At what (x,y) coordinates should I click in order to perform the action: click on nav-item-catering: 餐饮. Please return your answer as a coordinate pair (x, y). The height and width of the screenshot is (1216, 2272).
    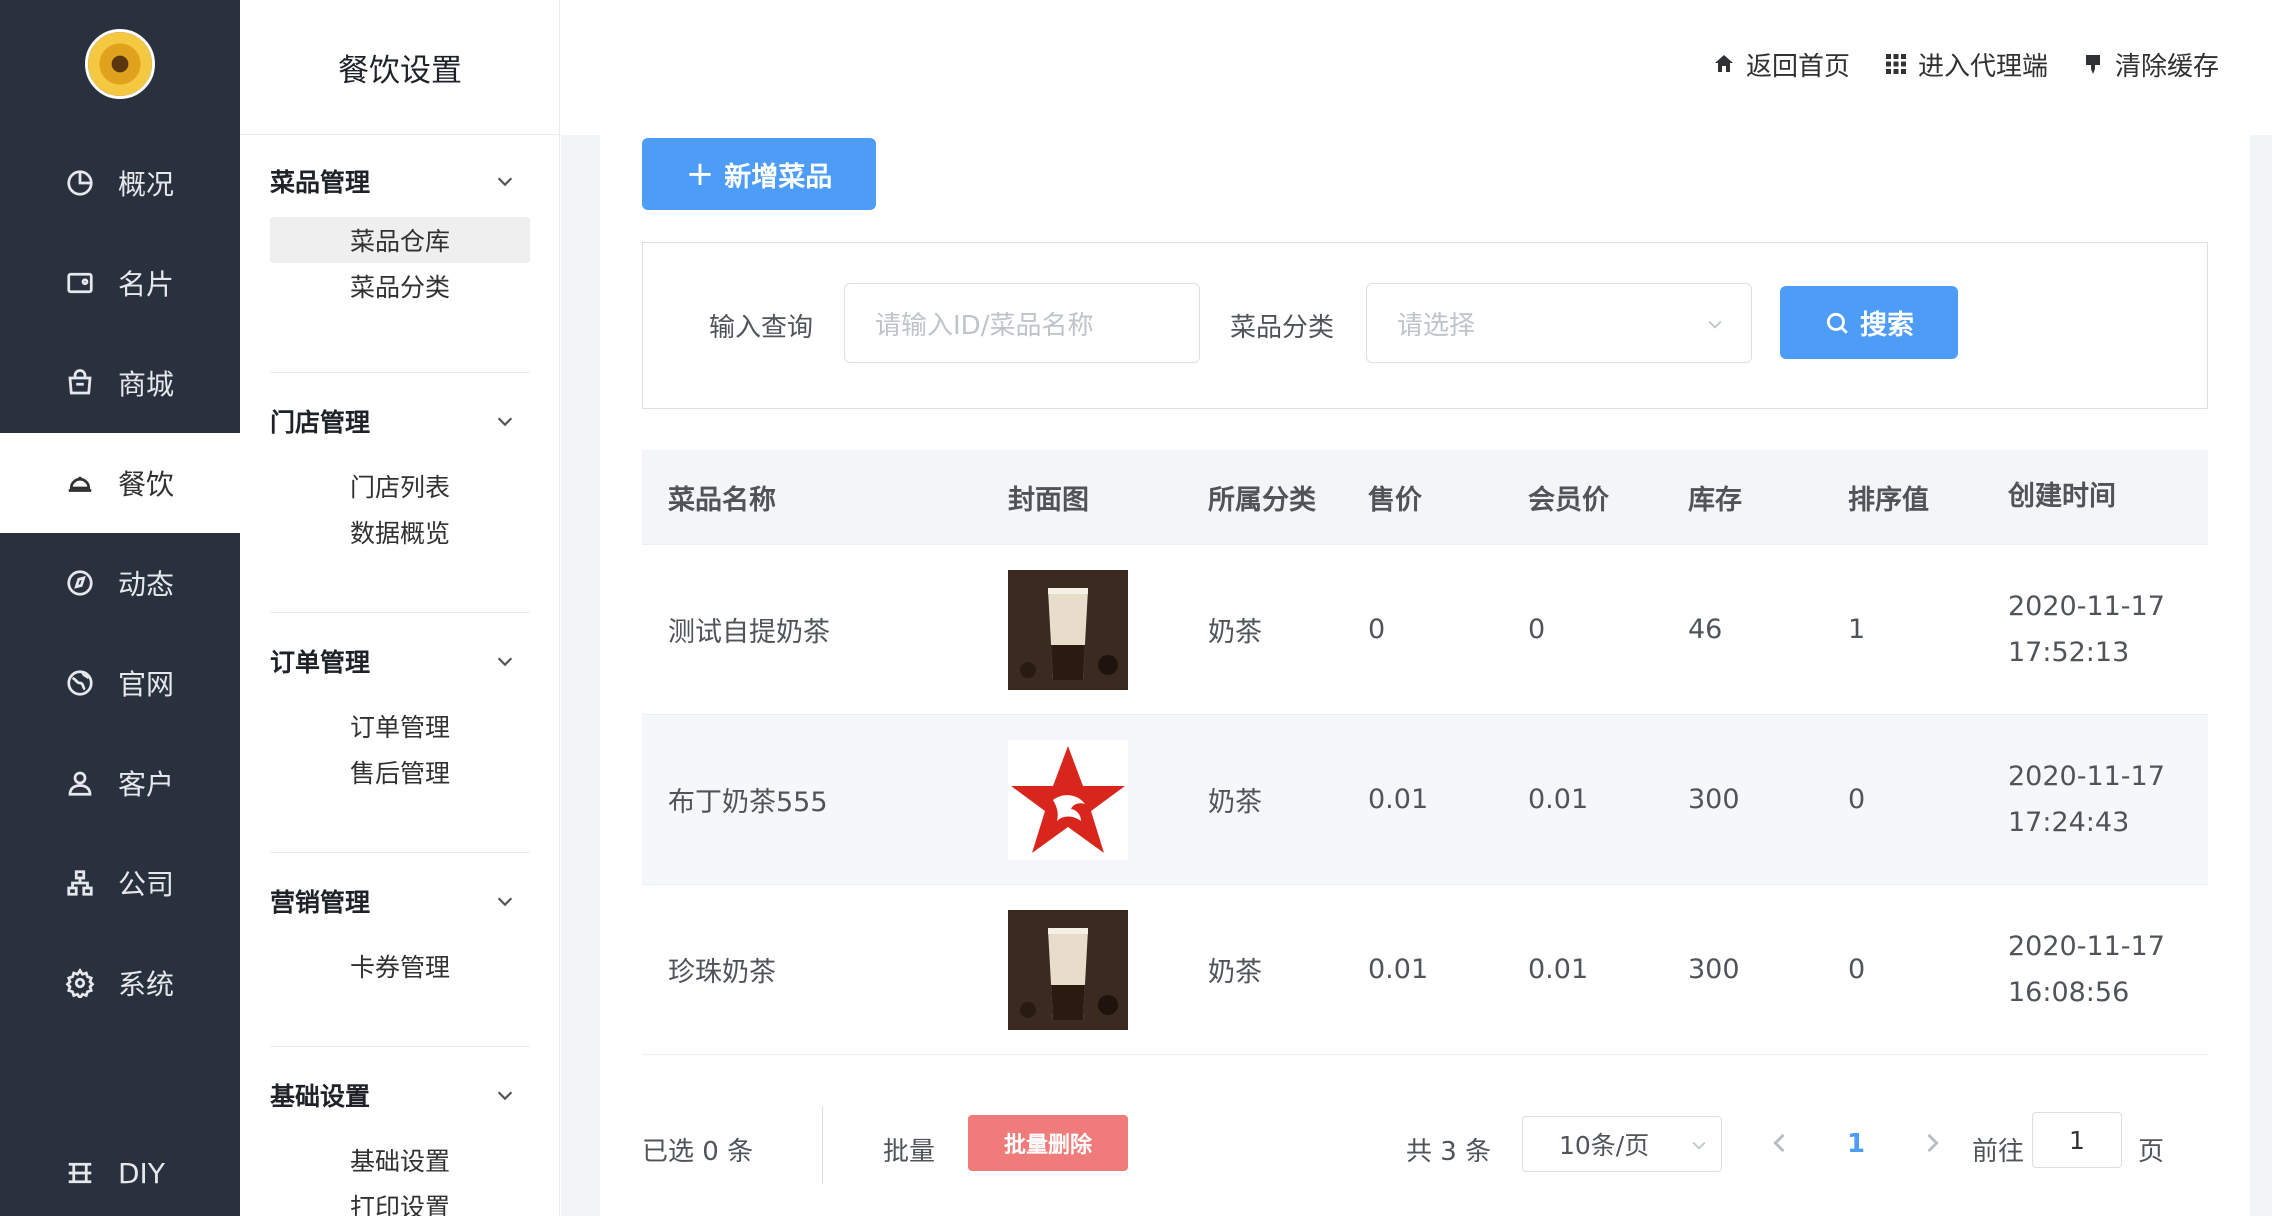
    Looking at the image, I should click on (120, 483).